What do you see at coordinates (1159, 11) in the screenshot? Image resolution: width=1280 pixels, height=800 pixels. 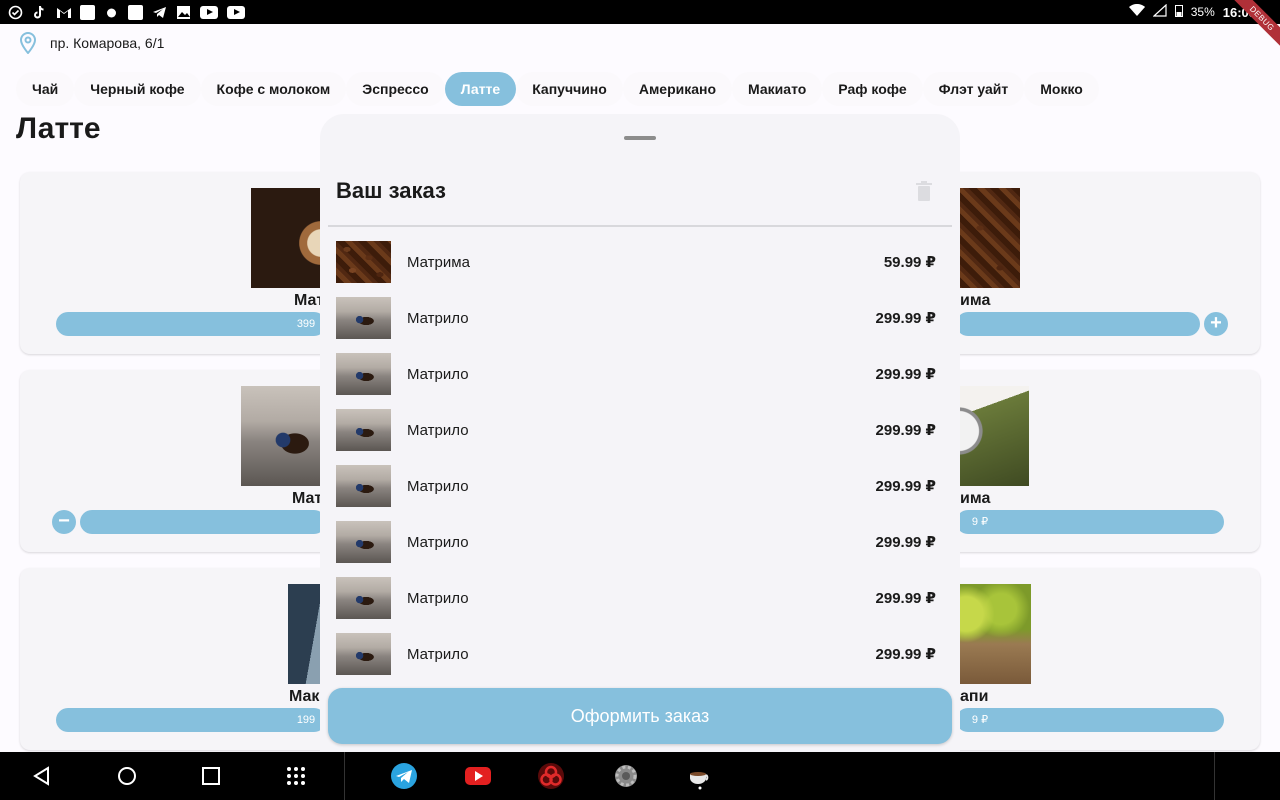 I see `signal-icon` at bounding box center [1159, 11].